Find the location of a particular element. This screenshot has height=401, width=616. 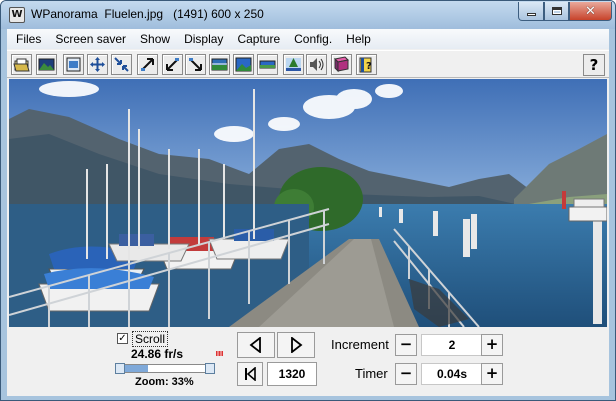

menu-capture: Capture is located at coordinates (258, 39).